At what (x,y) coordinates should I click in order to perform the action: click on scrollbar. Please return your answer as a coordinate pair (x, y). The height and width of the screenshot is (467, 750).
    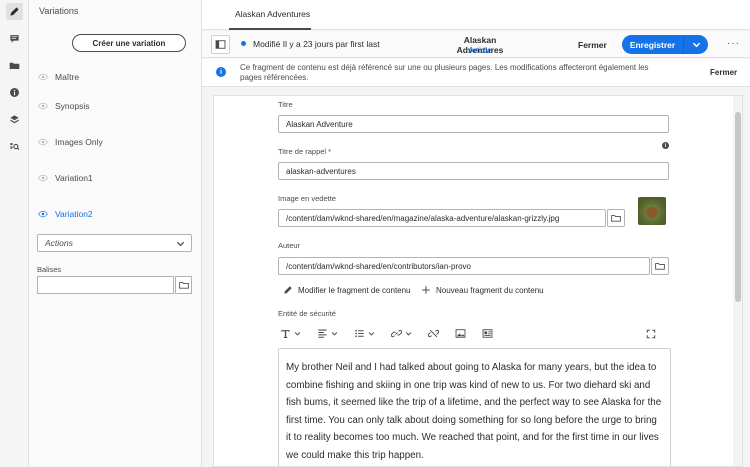
    Looking at the image, I should click on (737, 281).